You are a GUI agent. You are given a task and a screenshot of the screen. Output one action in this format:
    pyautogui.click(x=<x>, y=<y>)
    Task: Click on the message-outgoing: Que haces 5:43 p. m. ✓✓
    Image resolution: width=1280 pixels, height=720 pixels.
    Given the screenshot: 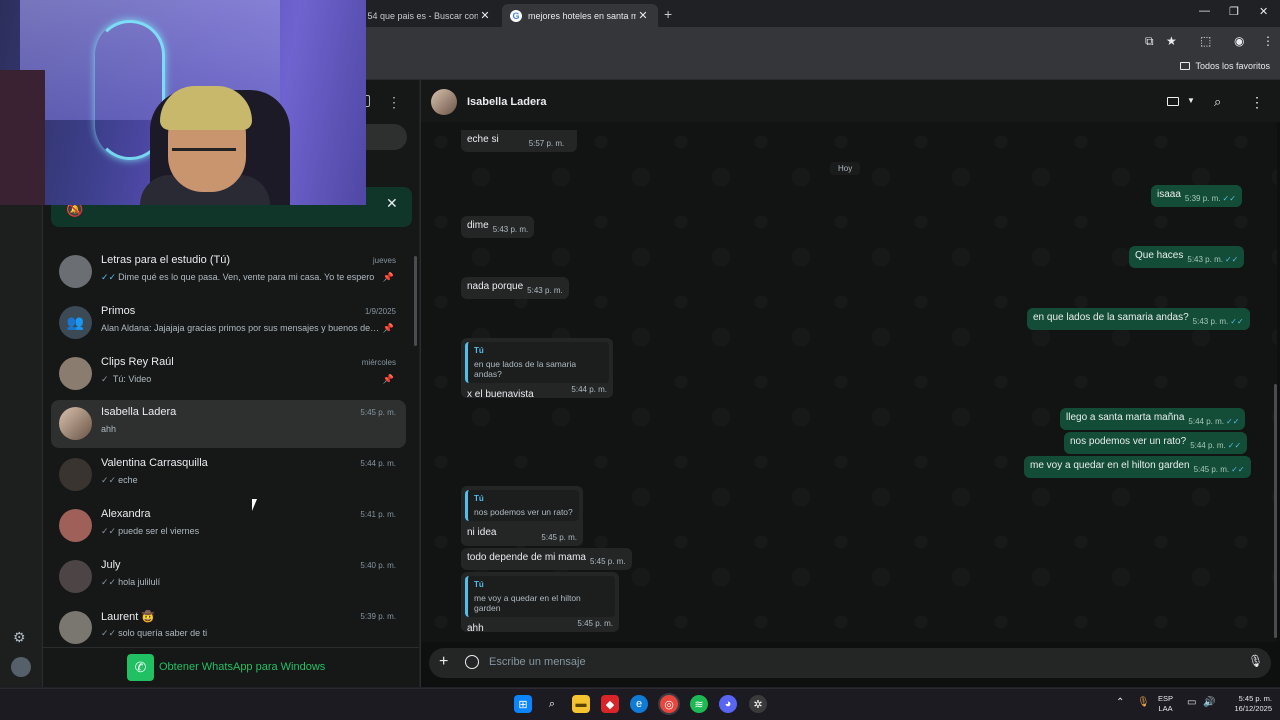 What is the action you would take?
    pyautogui.click(x=1187, y=257)
    